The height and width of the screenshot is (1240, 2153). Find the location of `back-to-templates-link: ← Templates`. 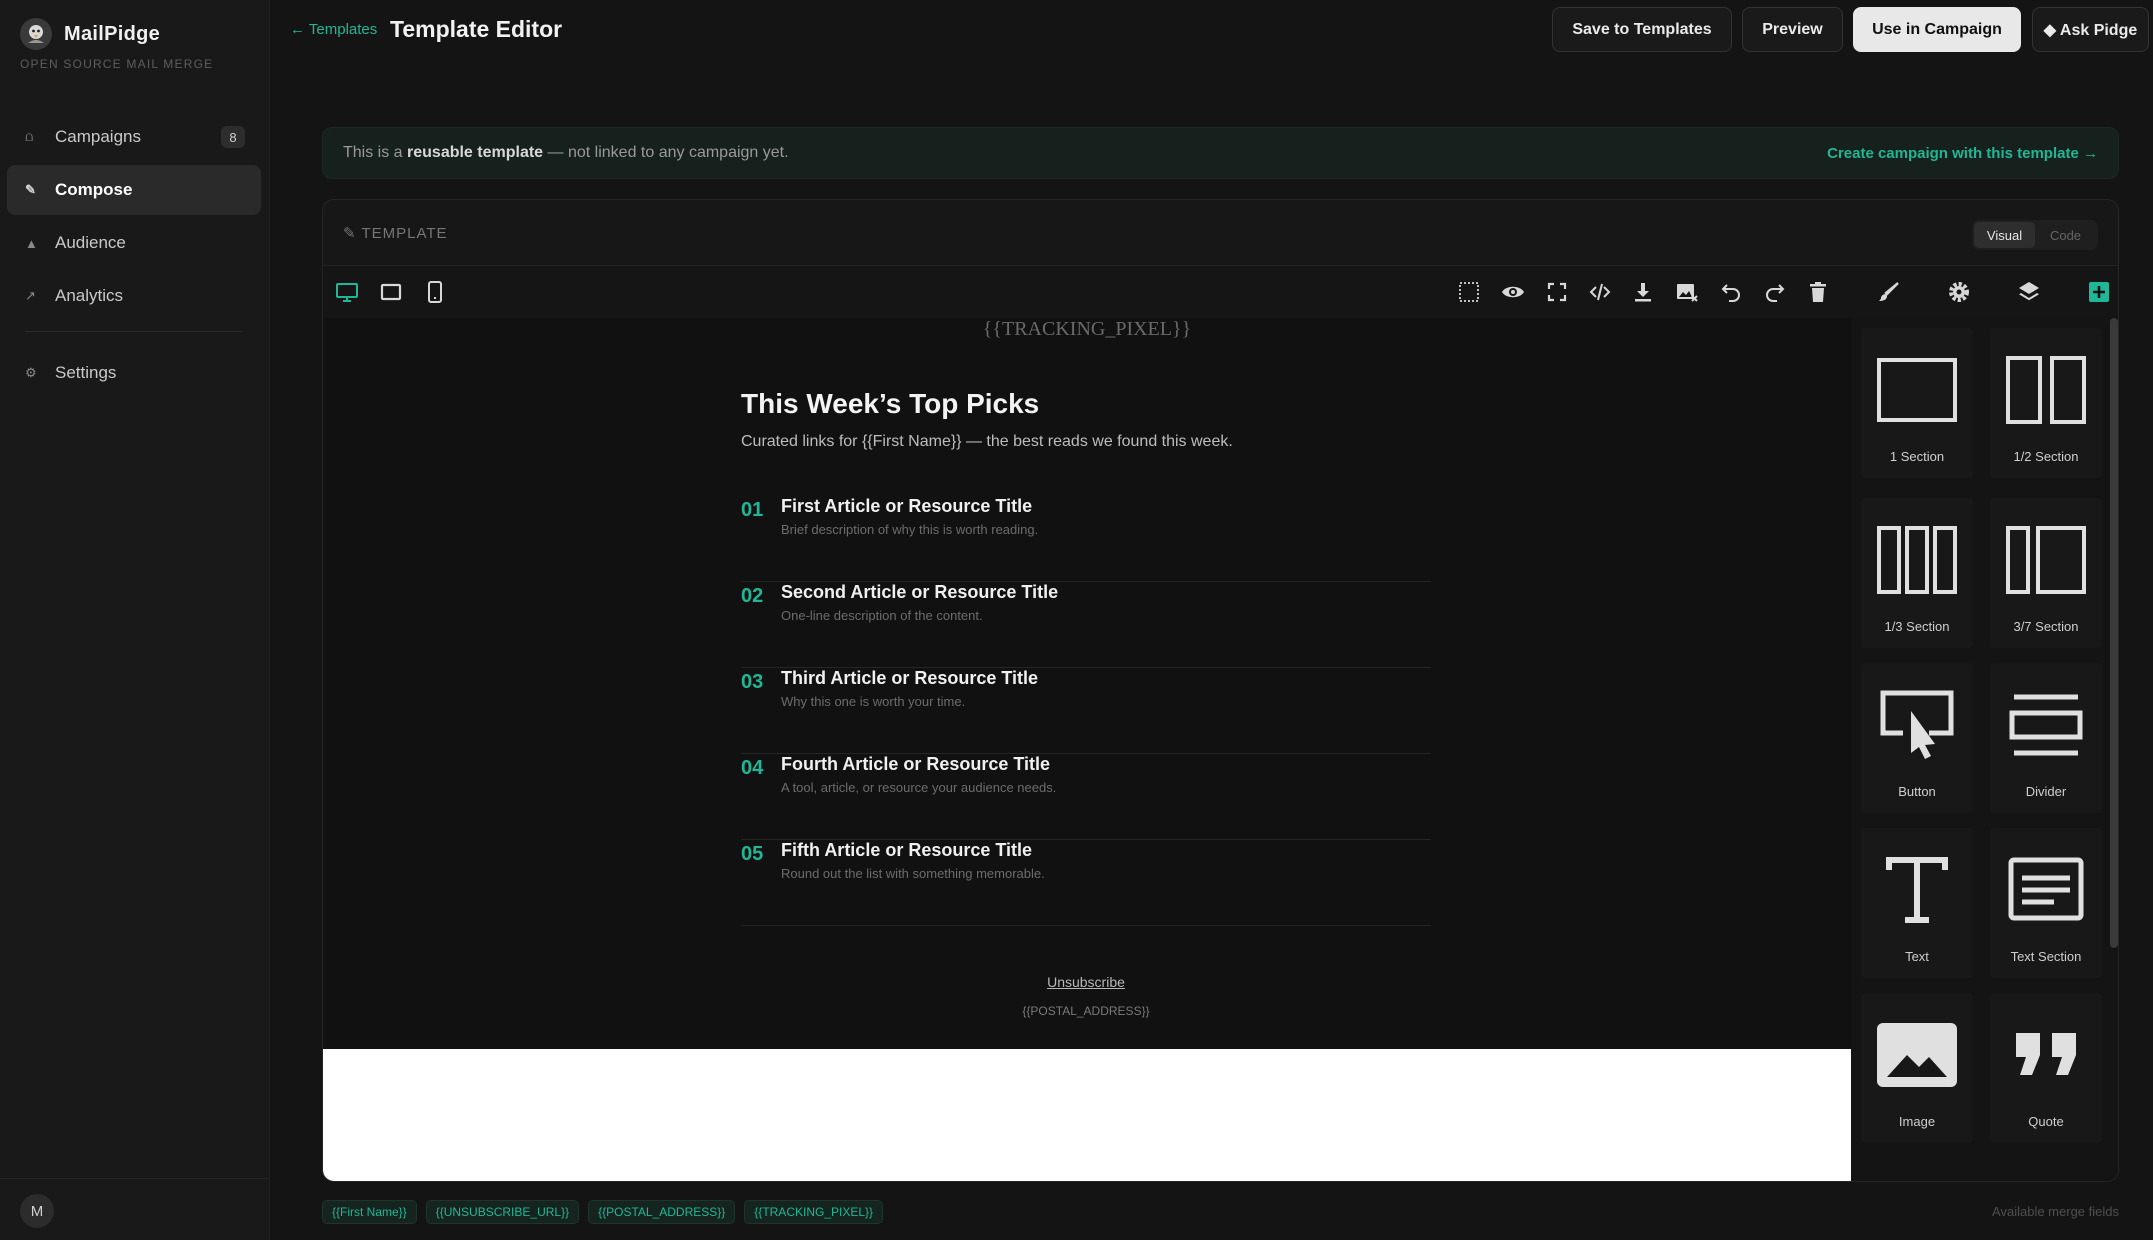

back-to-templates-link: ← Templates is located at coordinates (333, 29).